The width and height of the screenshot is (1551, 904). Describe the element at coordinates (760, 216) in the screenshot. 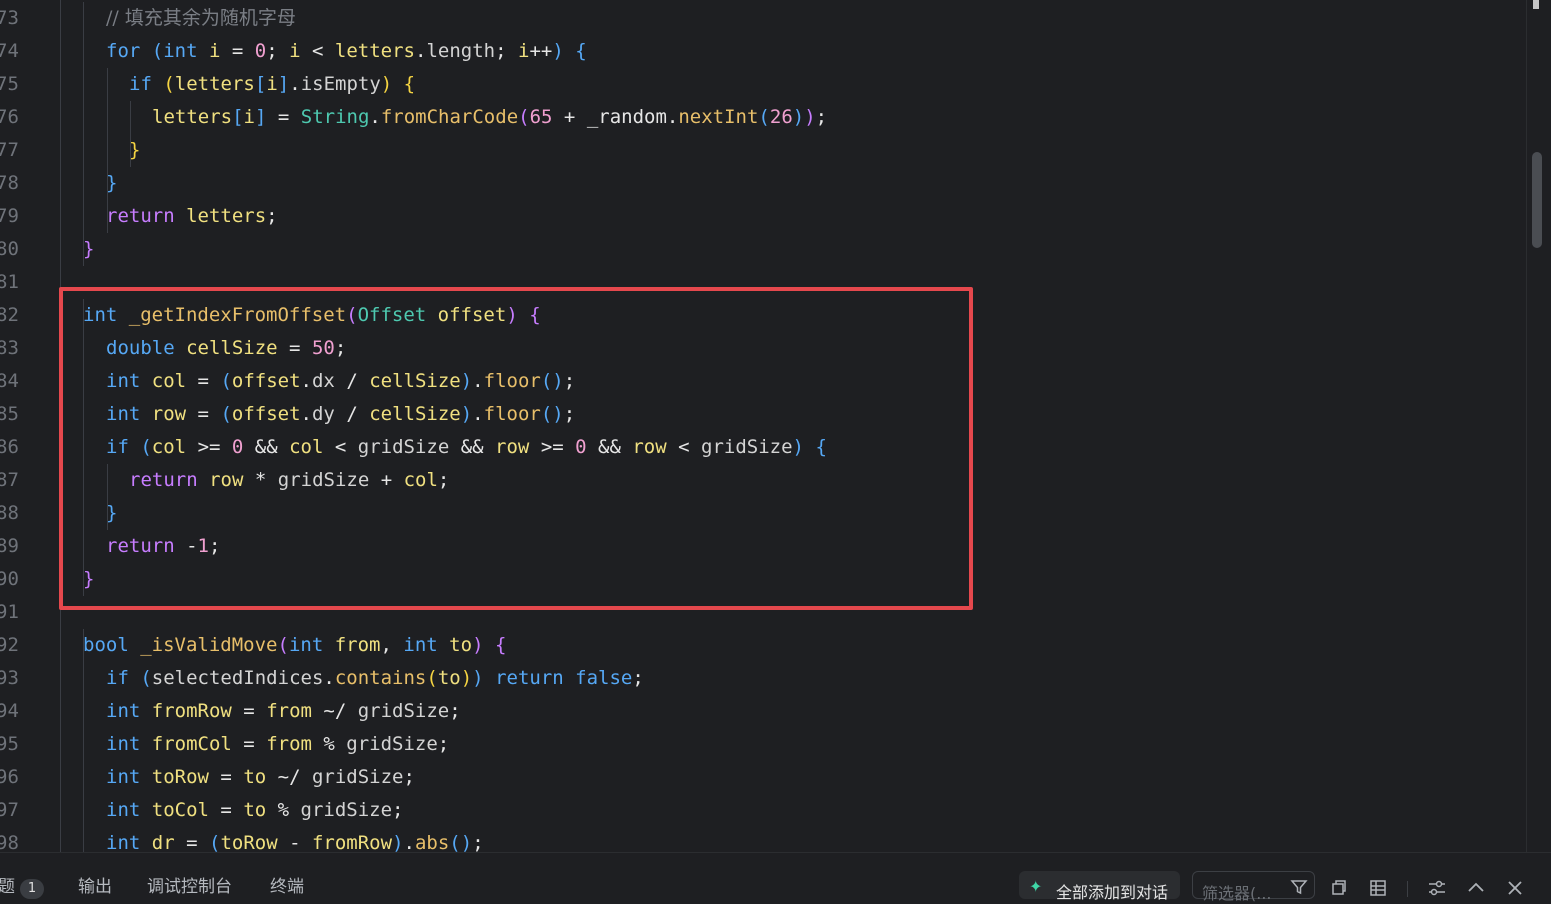

I see `code-line: 79 return letters;` at that location.